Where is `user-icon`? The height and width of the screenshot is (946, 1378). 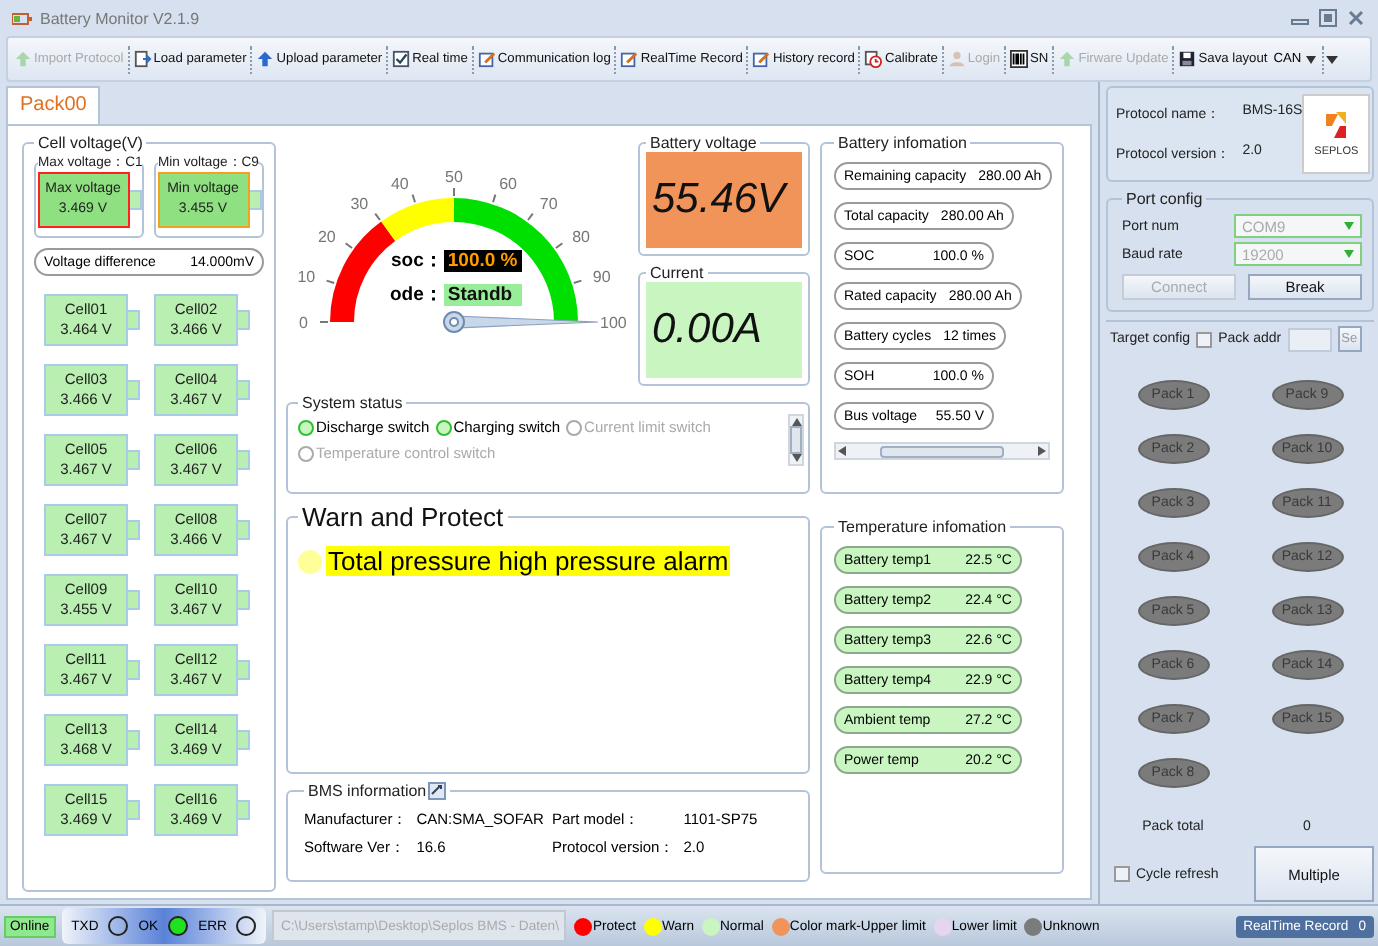 user-icon is located at coordinates (956, 59).